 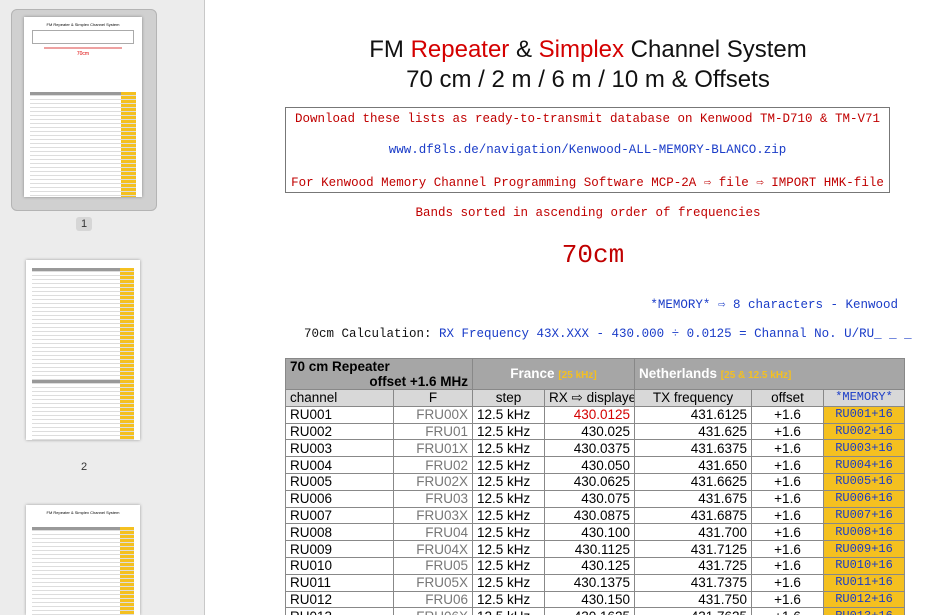 I want to click on france-note: [25 kHz], so click(x=577, y=375).